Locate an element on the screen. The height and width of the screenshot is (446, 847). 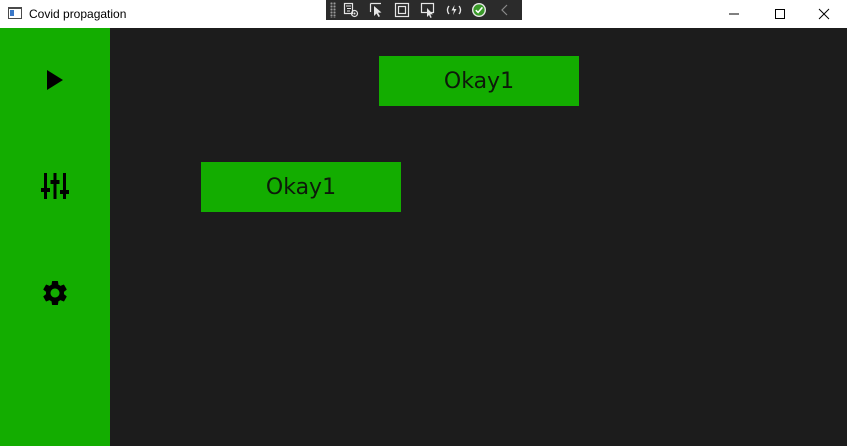
select-element-icon is located at coordinates (375, 9).